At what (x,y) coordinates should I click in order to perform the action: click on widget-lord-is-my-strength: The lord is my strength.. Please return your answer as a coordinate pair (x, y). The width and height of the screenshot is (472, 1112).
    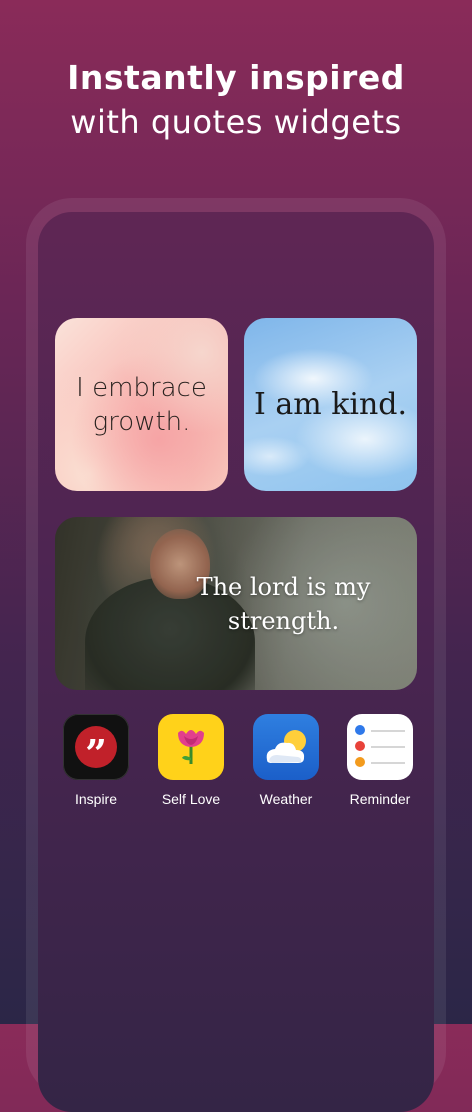
    Looking at the image, I should click on (236, 603).